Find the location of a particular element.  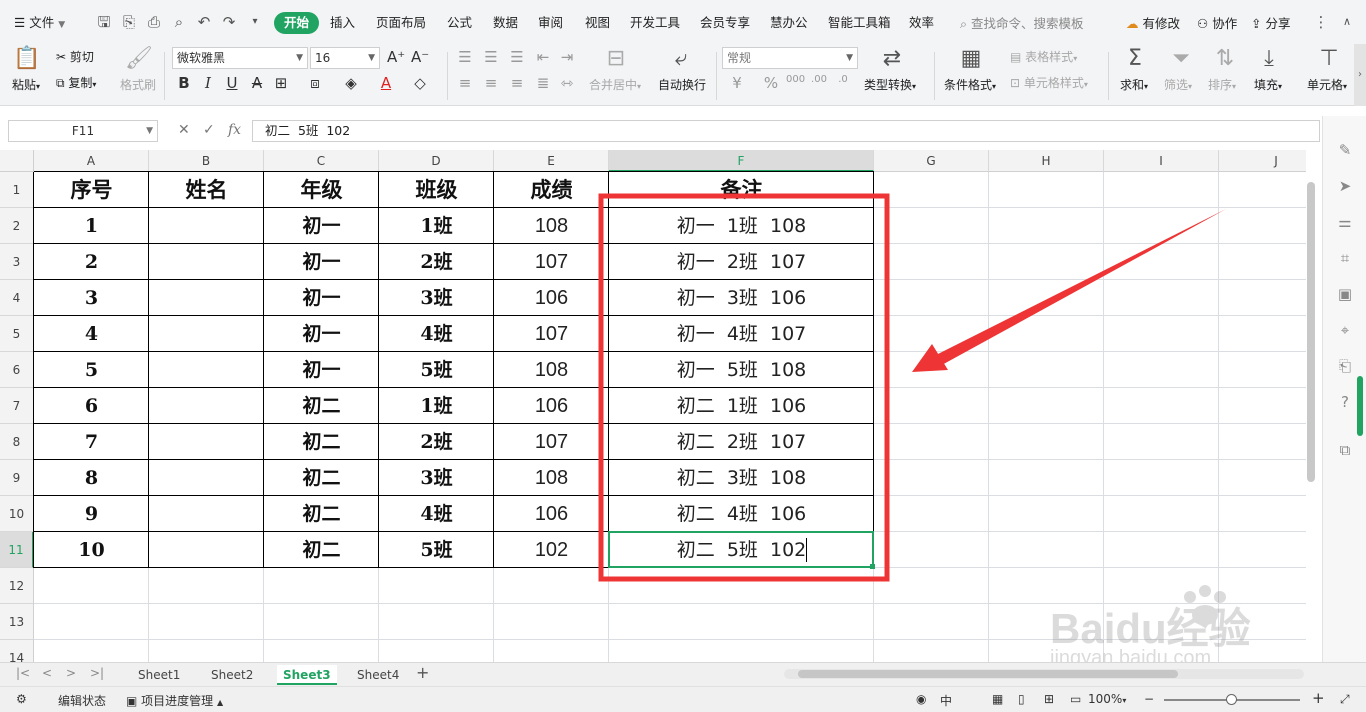

table-cell: 初二 3班 108 is located at coordinates (741, 478).